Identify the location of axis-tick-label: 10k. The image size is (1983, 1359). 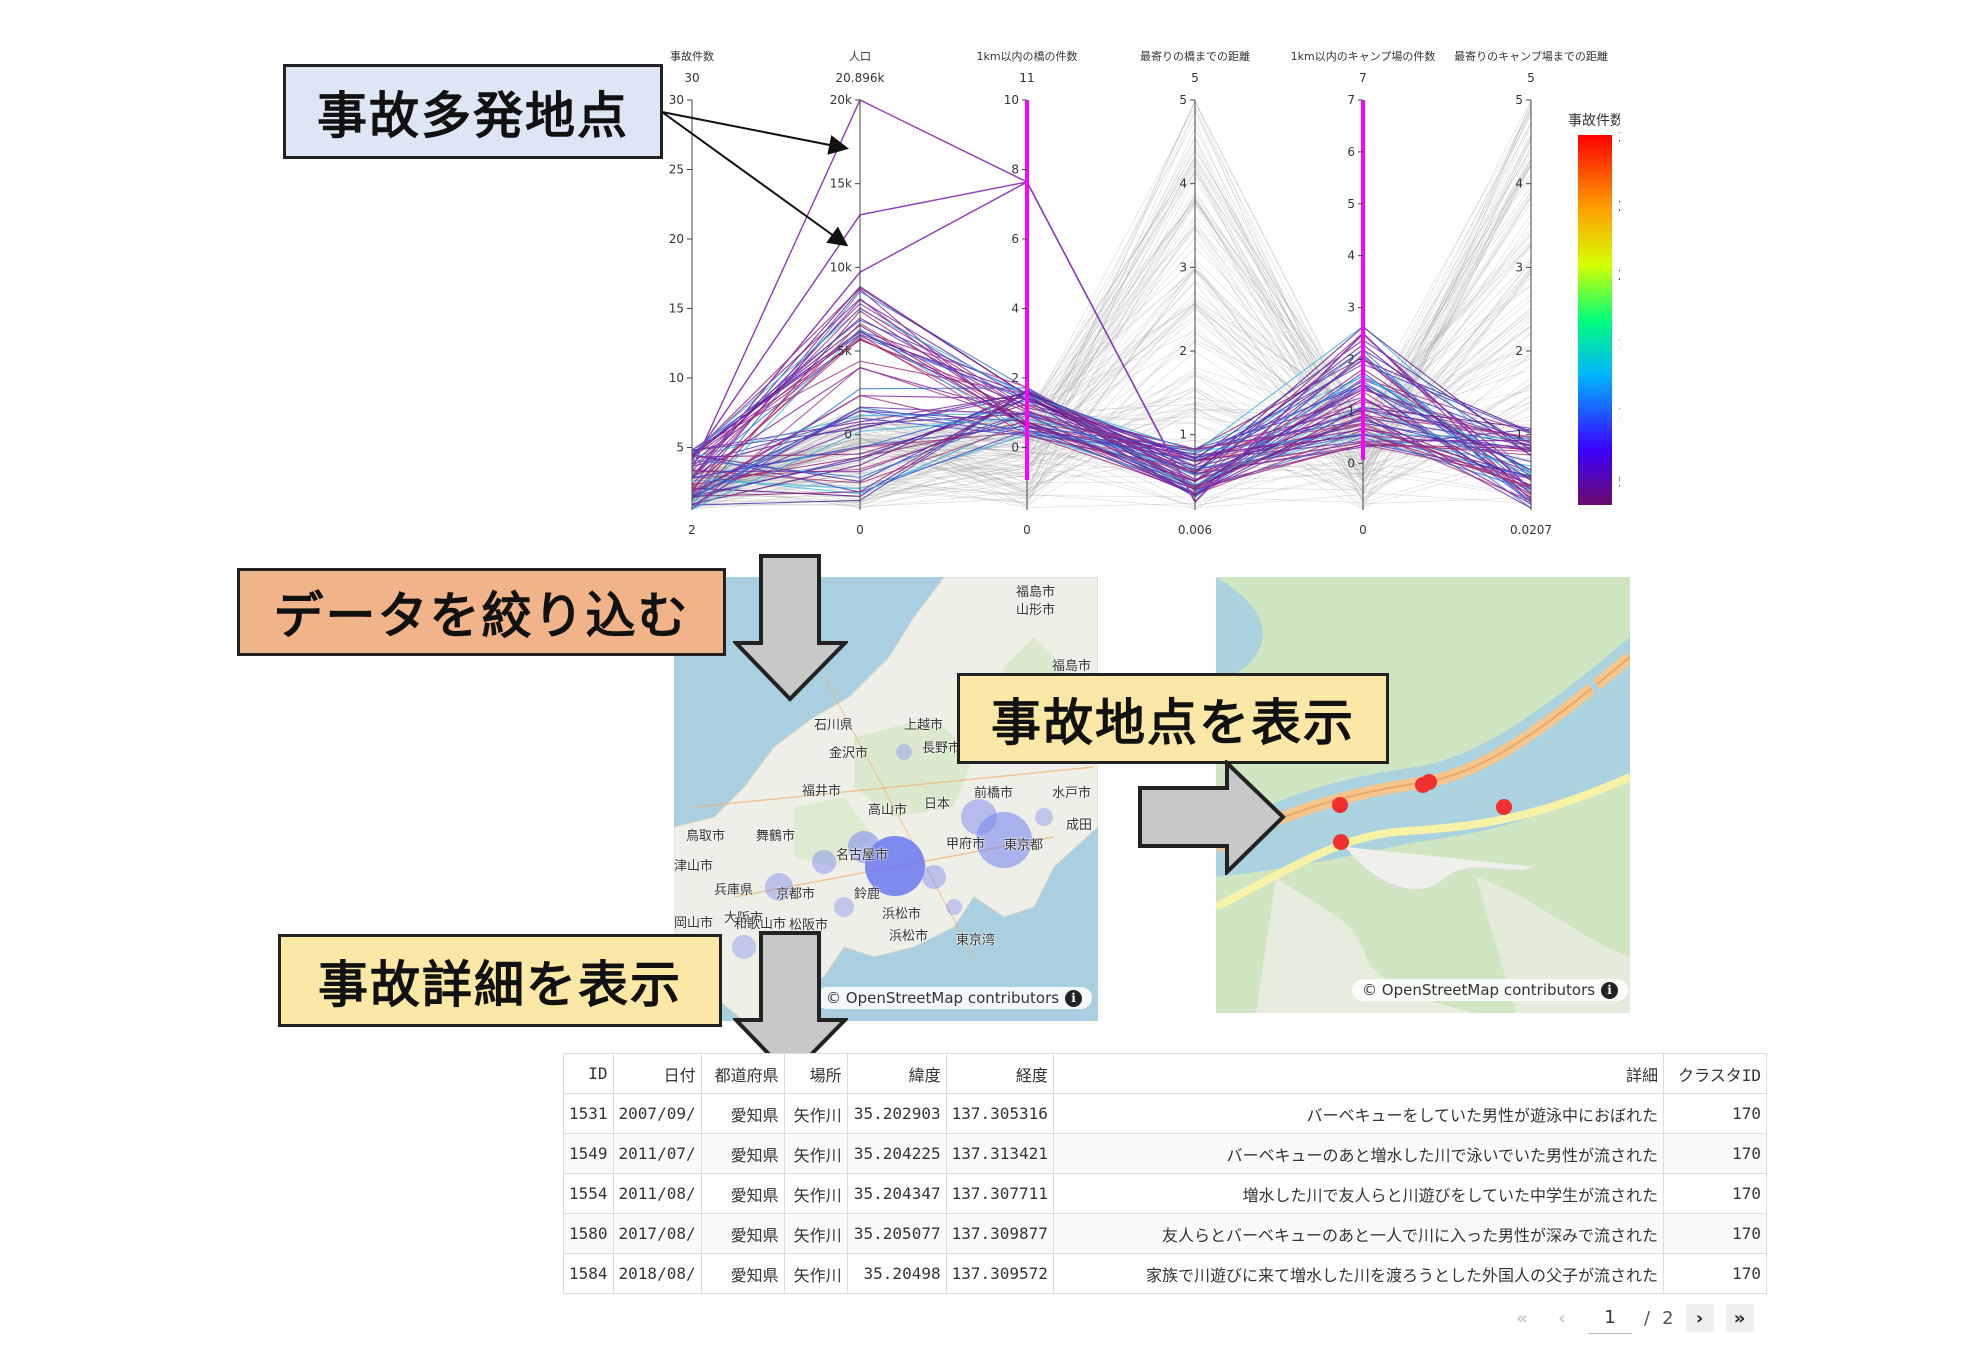
(841, 267).